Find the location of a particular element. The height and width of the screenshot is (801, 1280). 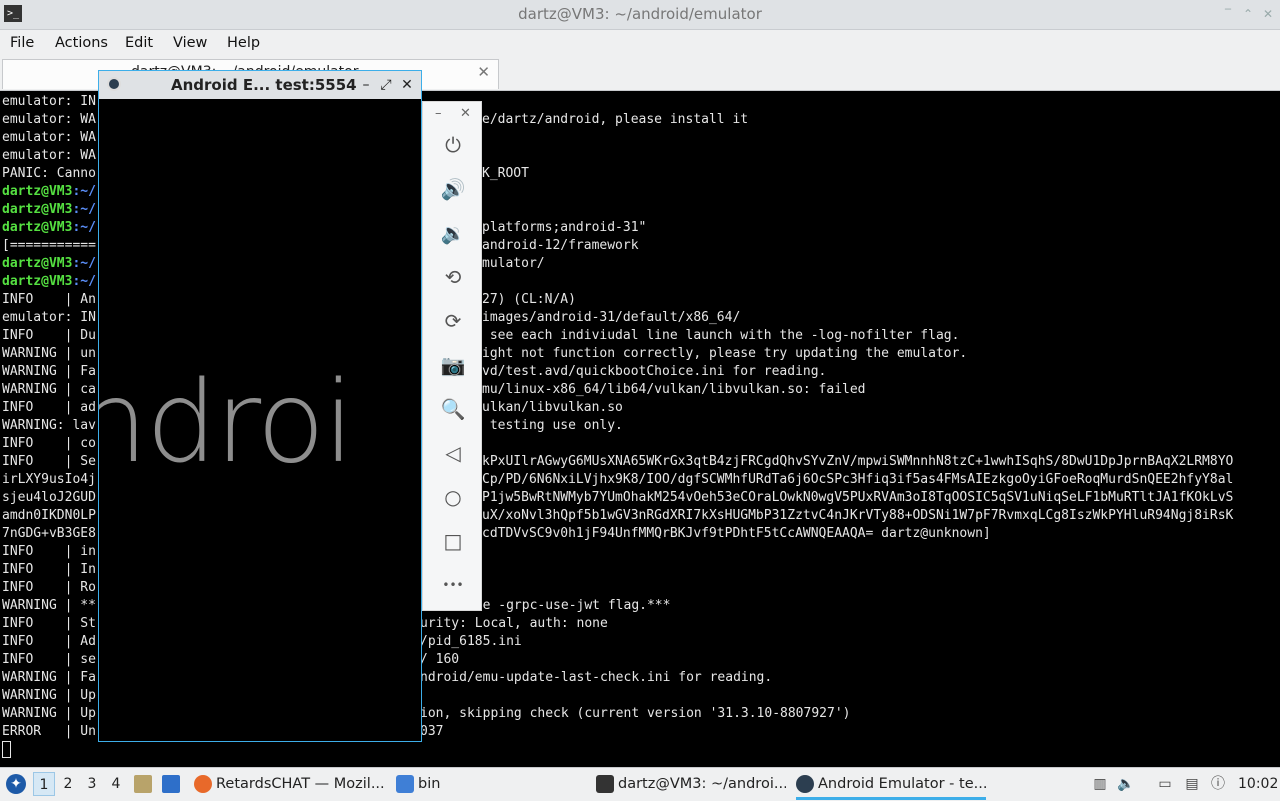

terminal-line-right: testing use only. is located at coordinates (552, 425).